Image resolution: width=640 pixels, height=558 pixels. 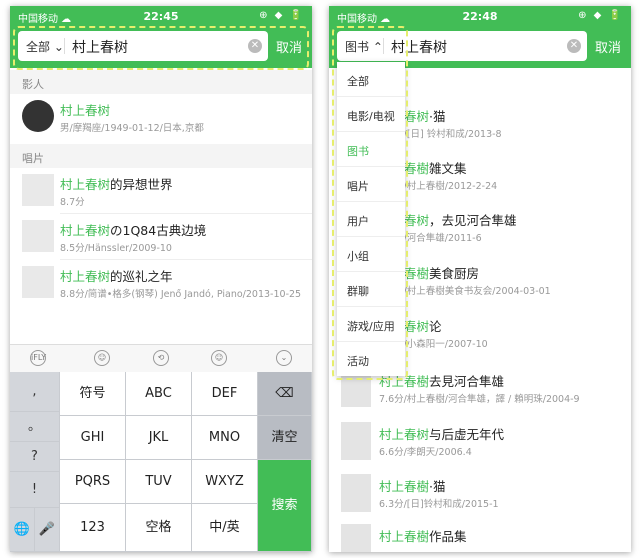 I want to click on list-item: 村上春树的异想世界 8.7分, so click(x=161, y=191).